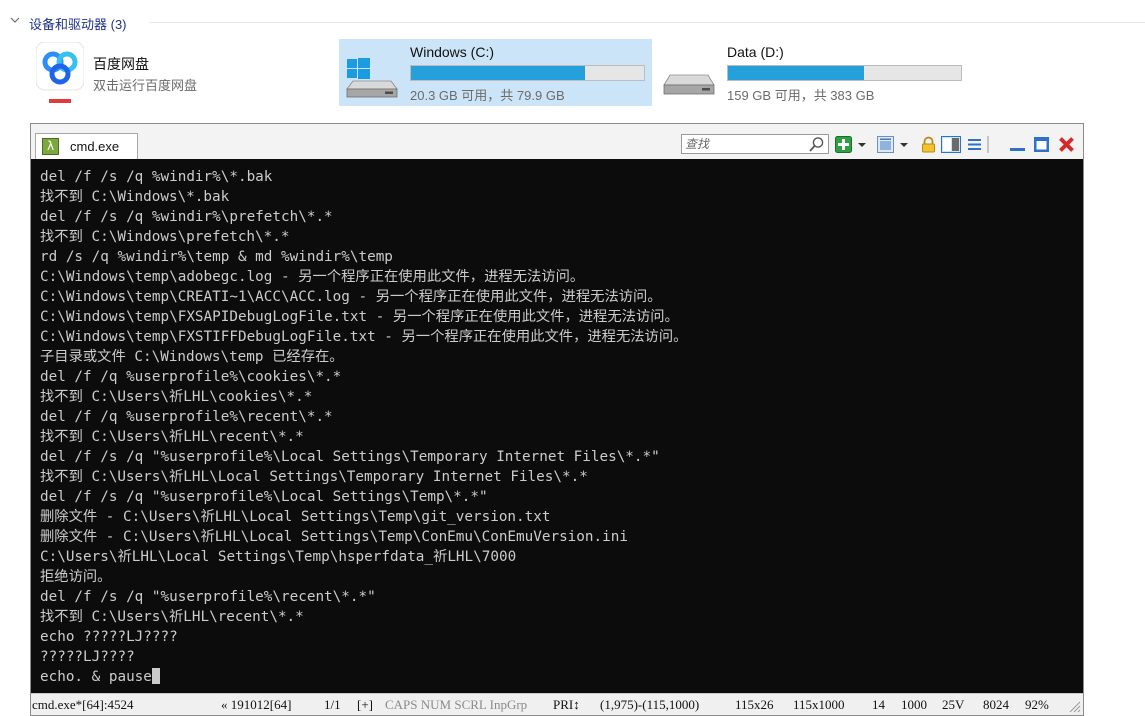 This screenshot has height=716, width=1145. I want to click on close-icon, so click(1066, 144).